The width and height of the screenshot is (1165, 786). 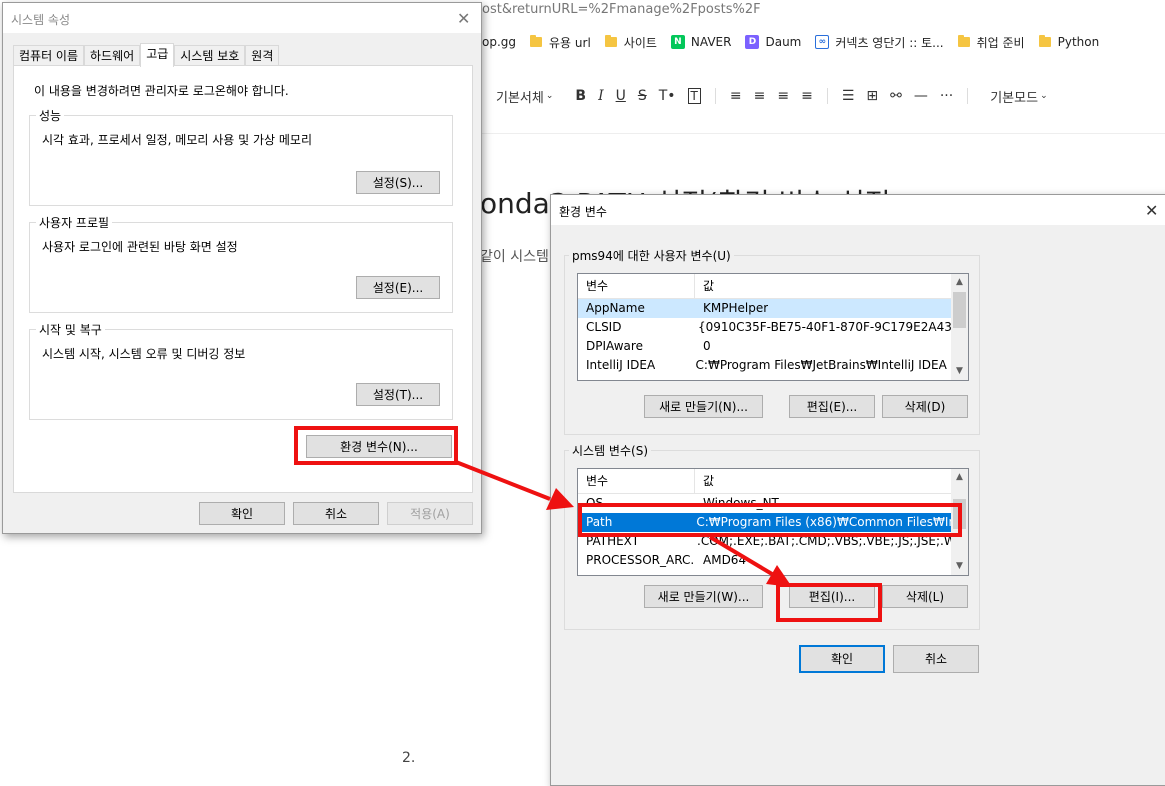 I want to click on arrow-head-path-to-edit, so click(x=779, y=576).